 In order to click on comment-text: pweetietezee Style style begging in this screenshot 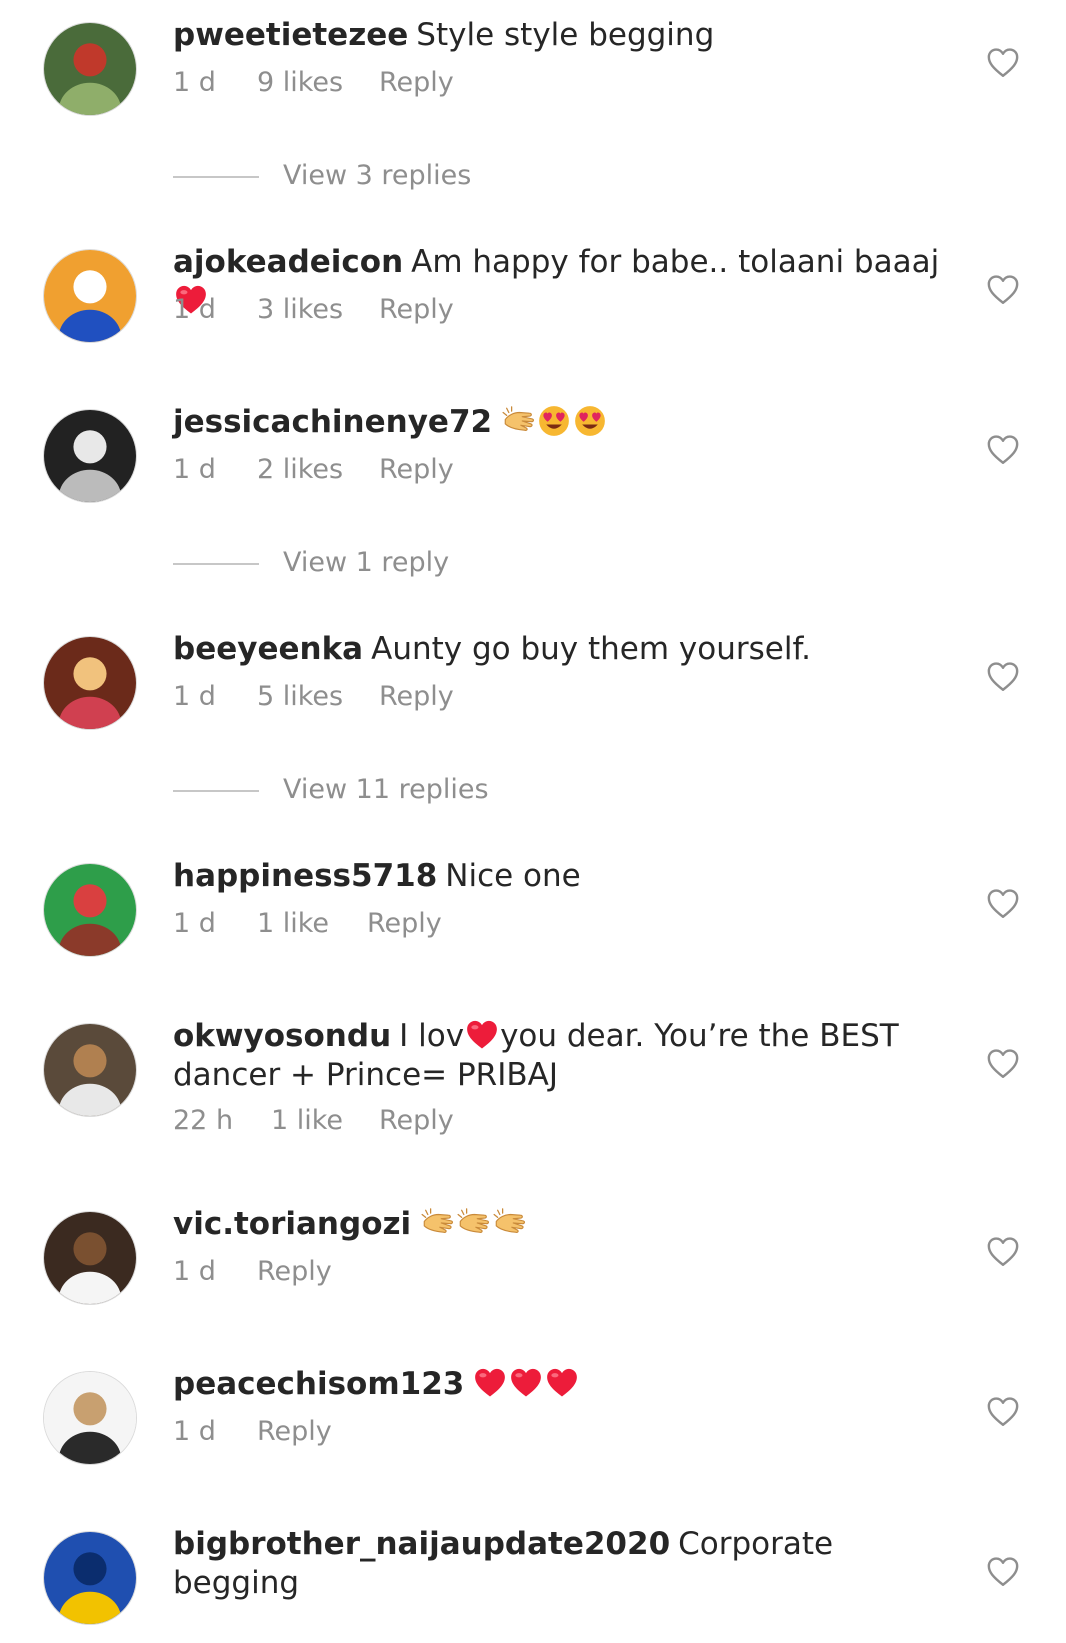, I will do `click(558, 35)`.